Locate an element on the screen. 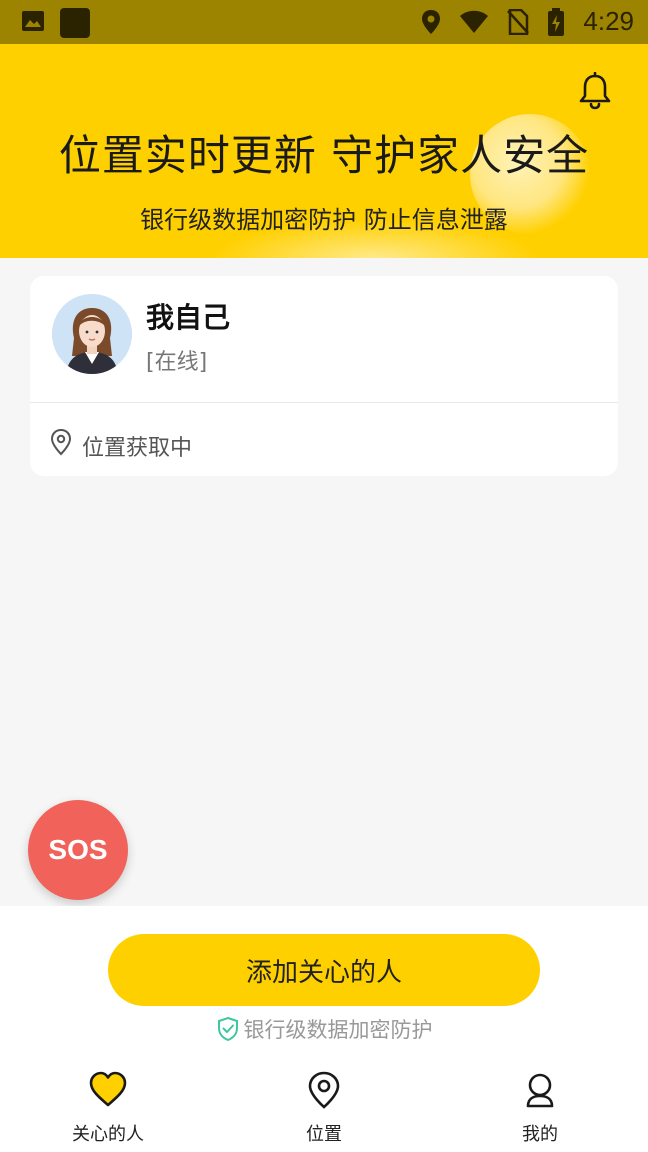 The height and width of the screenshot is (1152, 648). woman-avatar-icon is located at coordinates (92, 334).